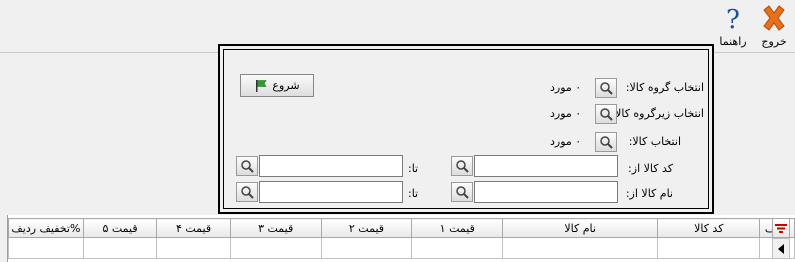 This screenshot has width=795, height=262. I want to click on item-label: انتخاب کالا:, so click(654, 141).